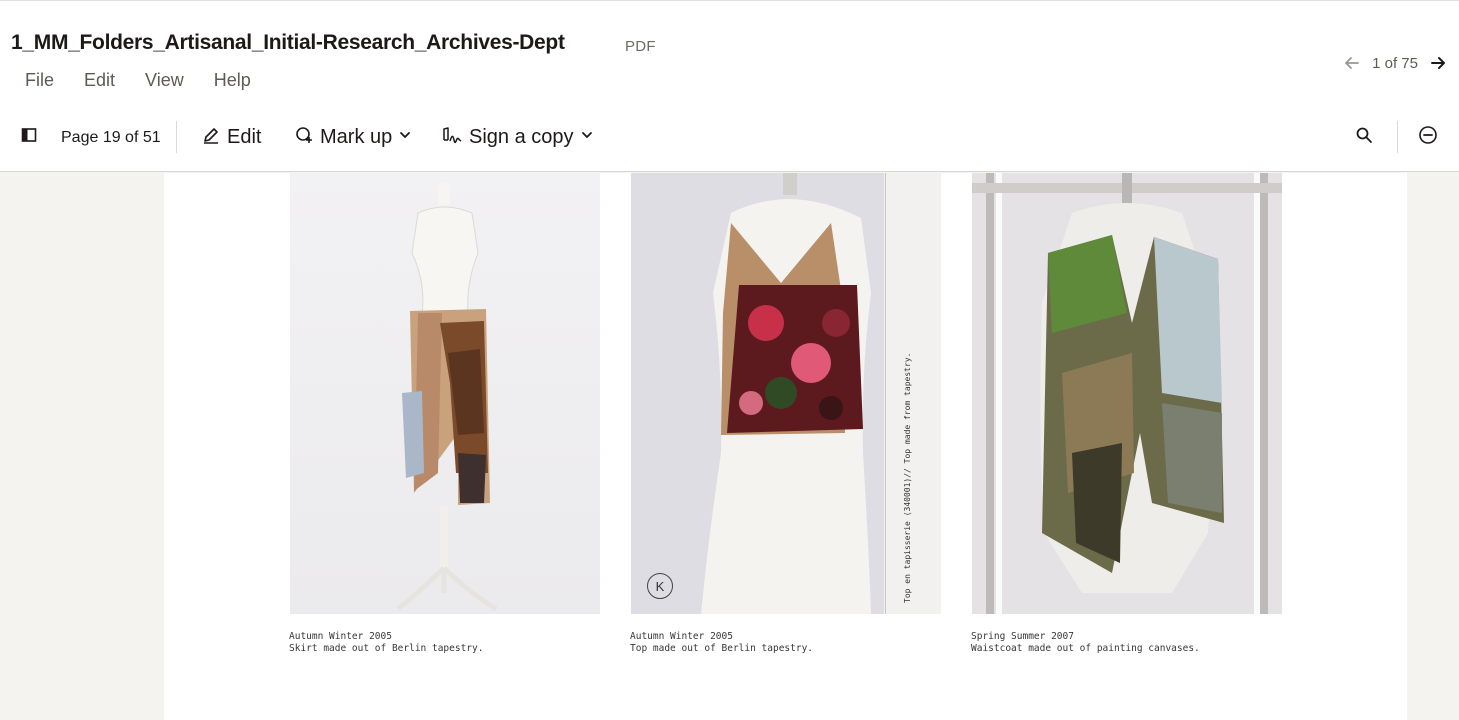 This screenshot has height=720, width=1459. What do you see at coordinates (138, 80) in the screenshot?
I see `menu-bar: File Edit View Help` at bounding box center [138, 80].